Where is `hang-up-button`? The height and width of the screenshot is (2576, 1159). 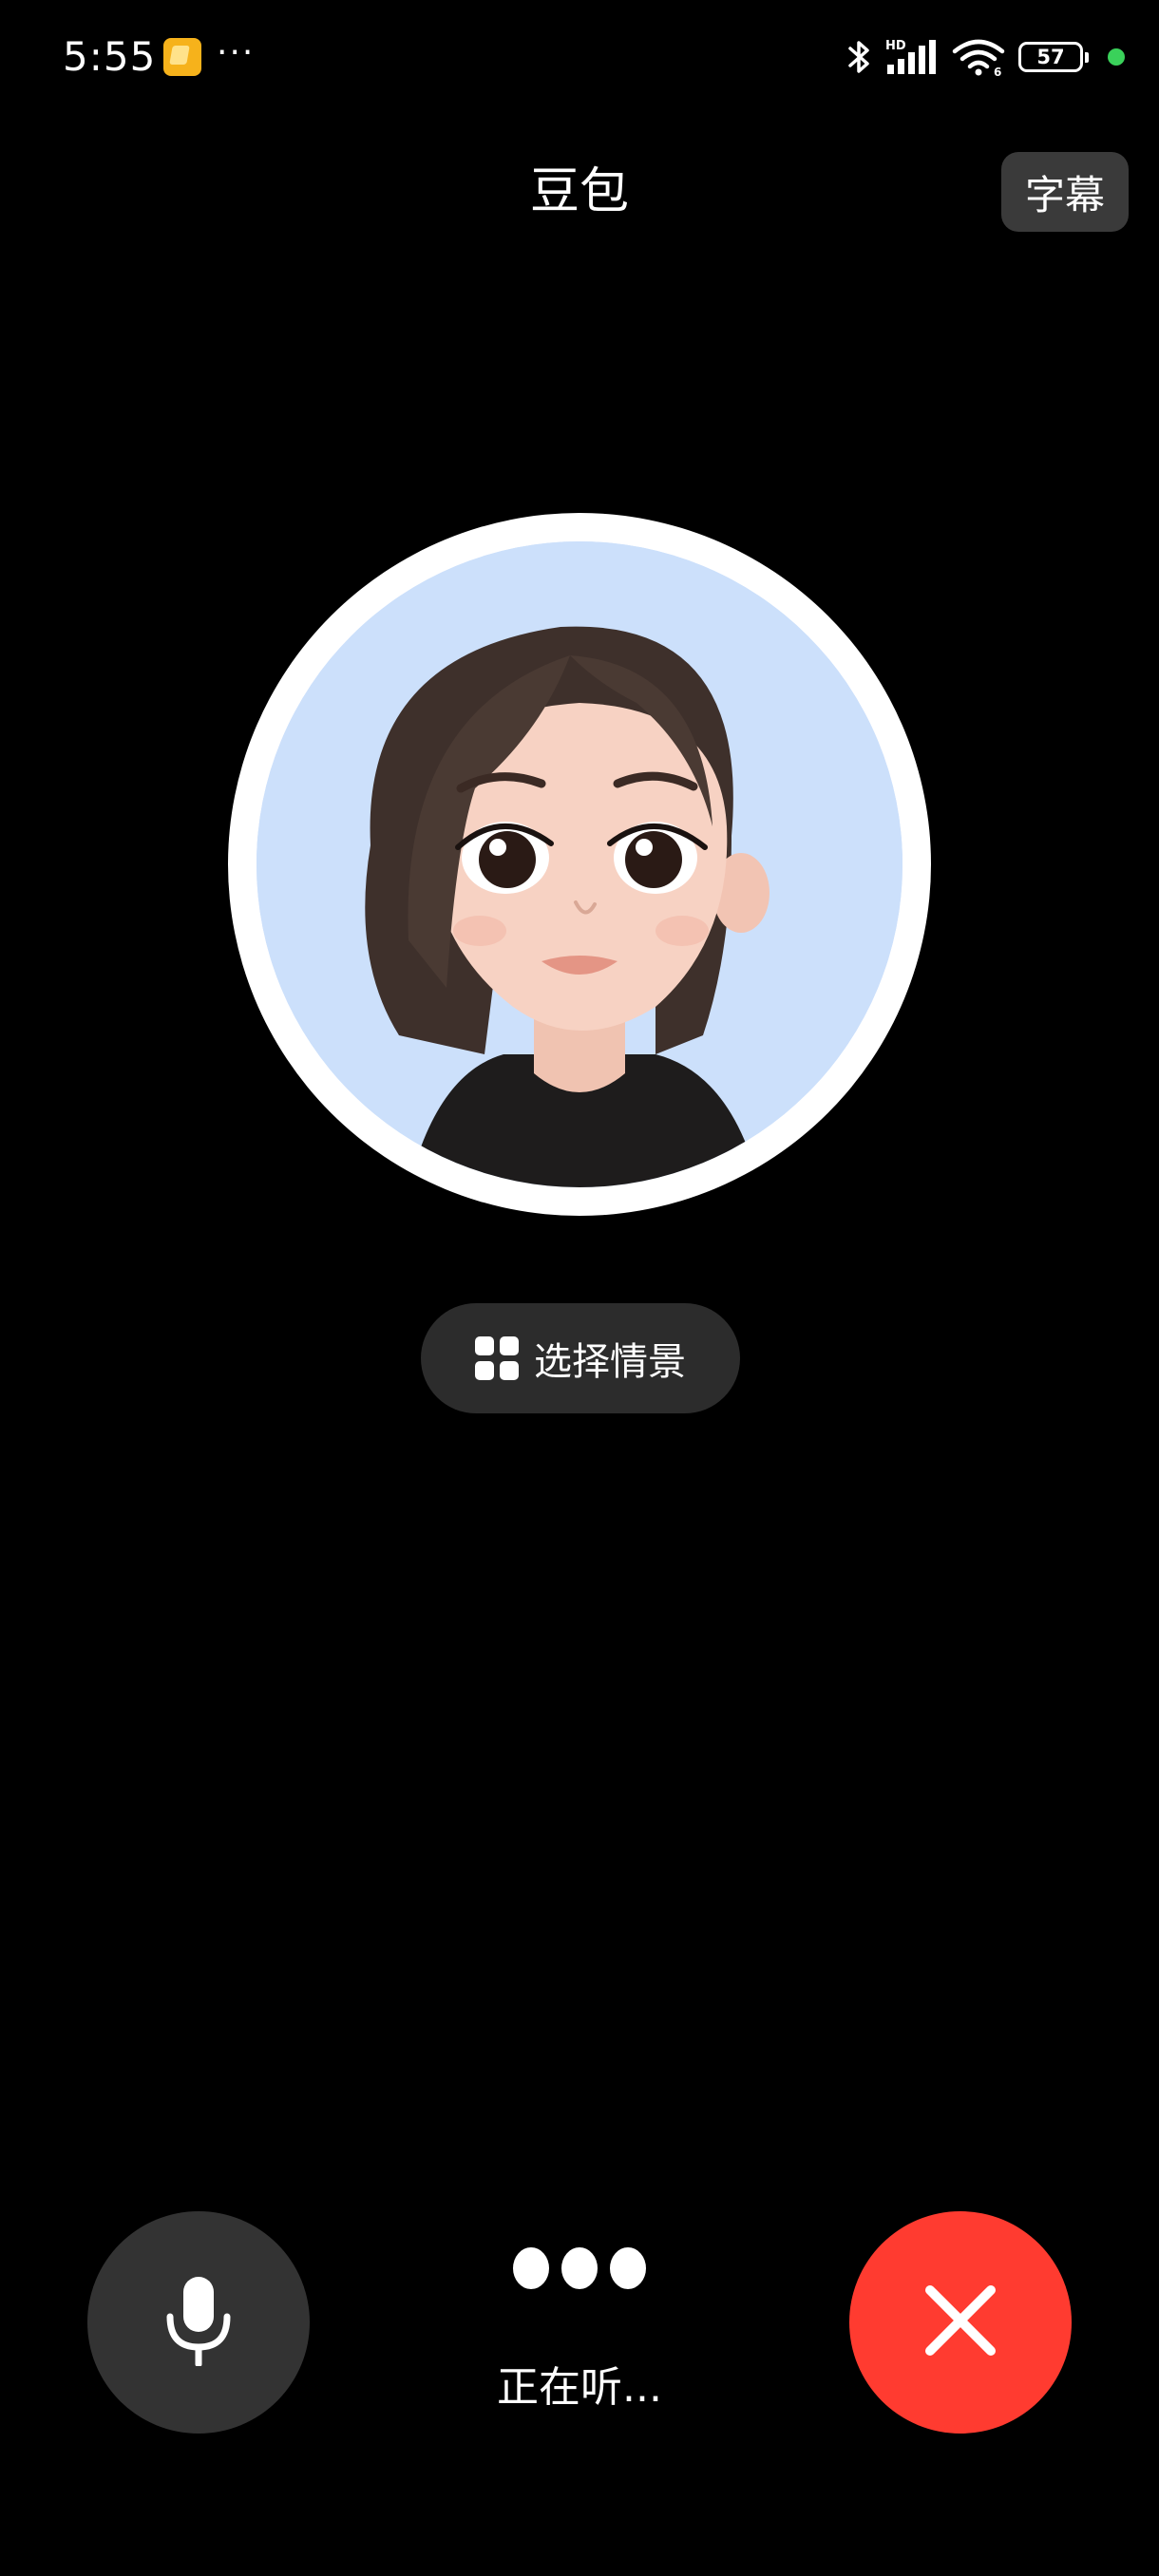 hang-up-button is located at coordinates (960, 2322).